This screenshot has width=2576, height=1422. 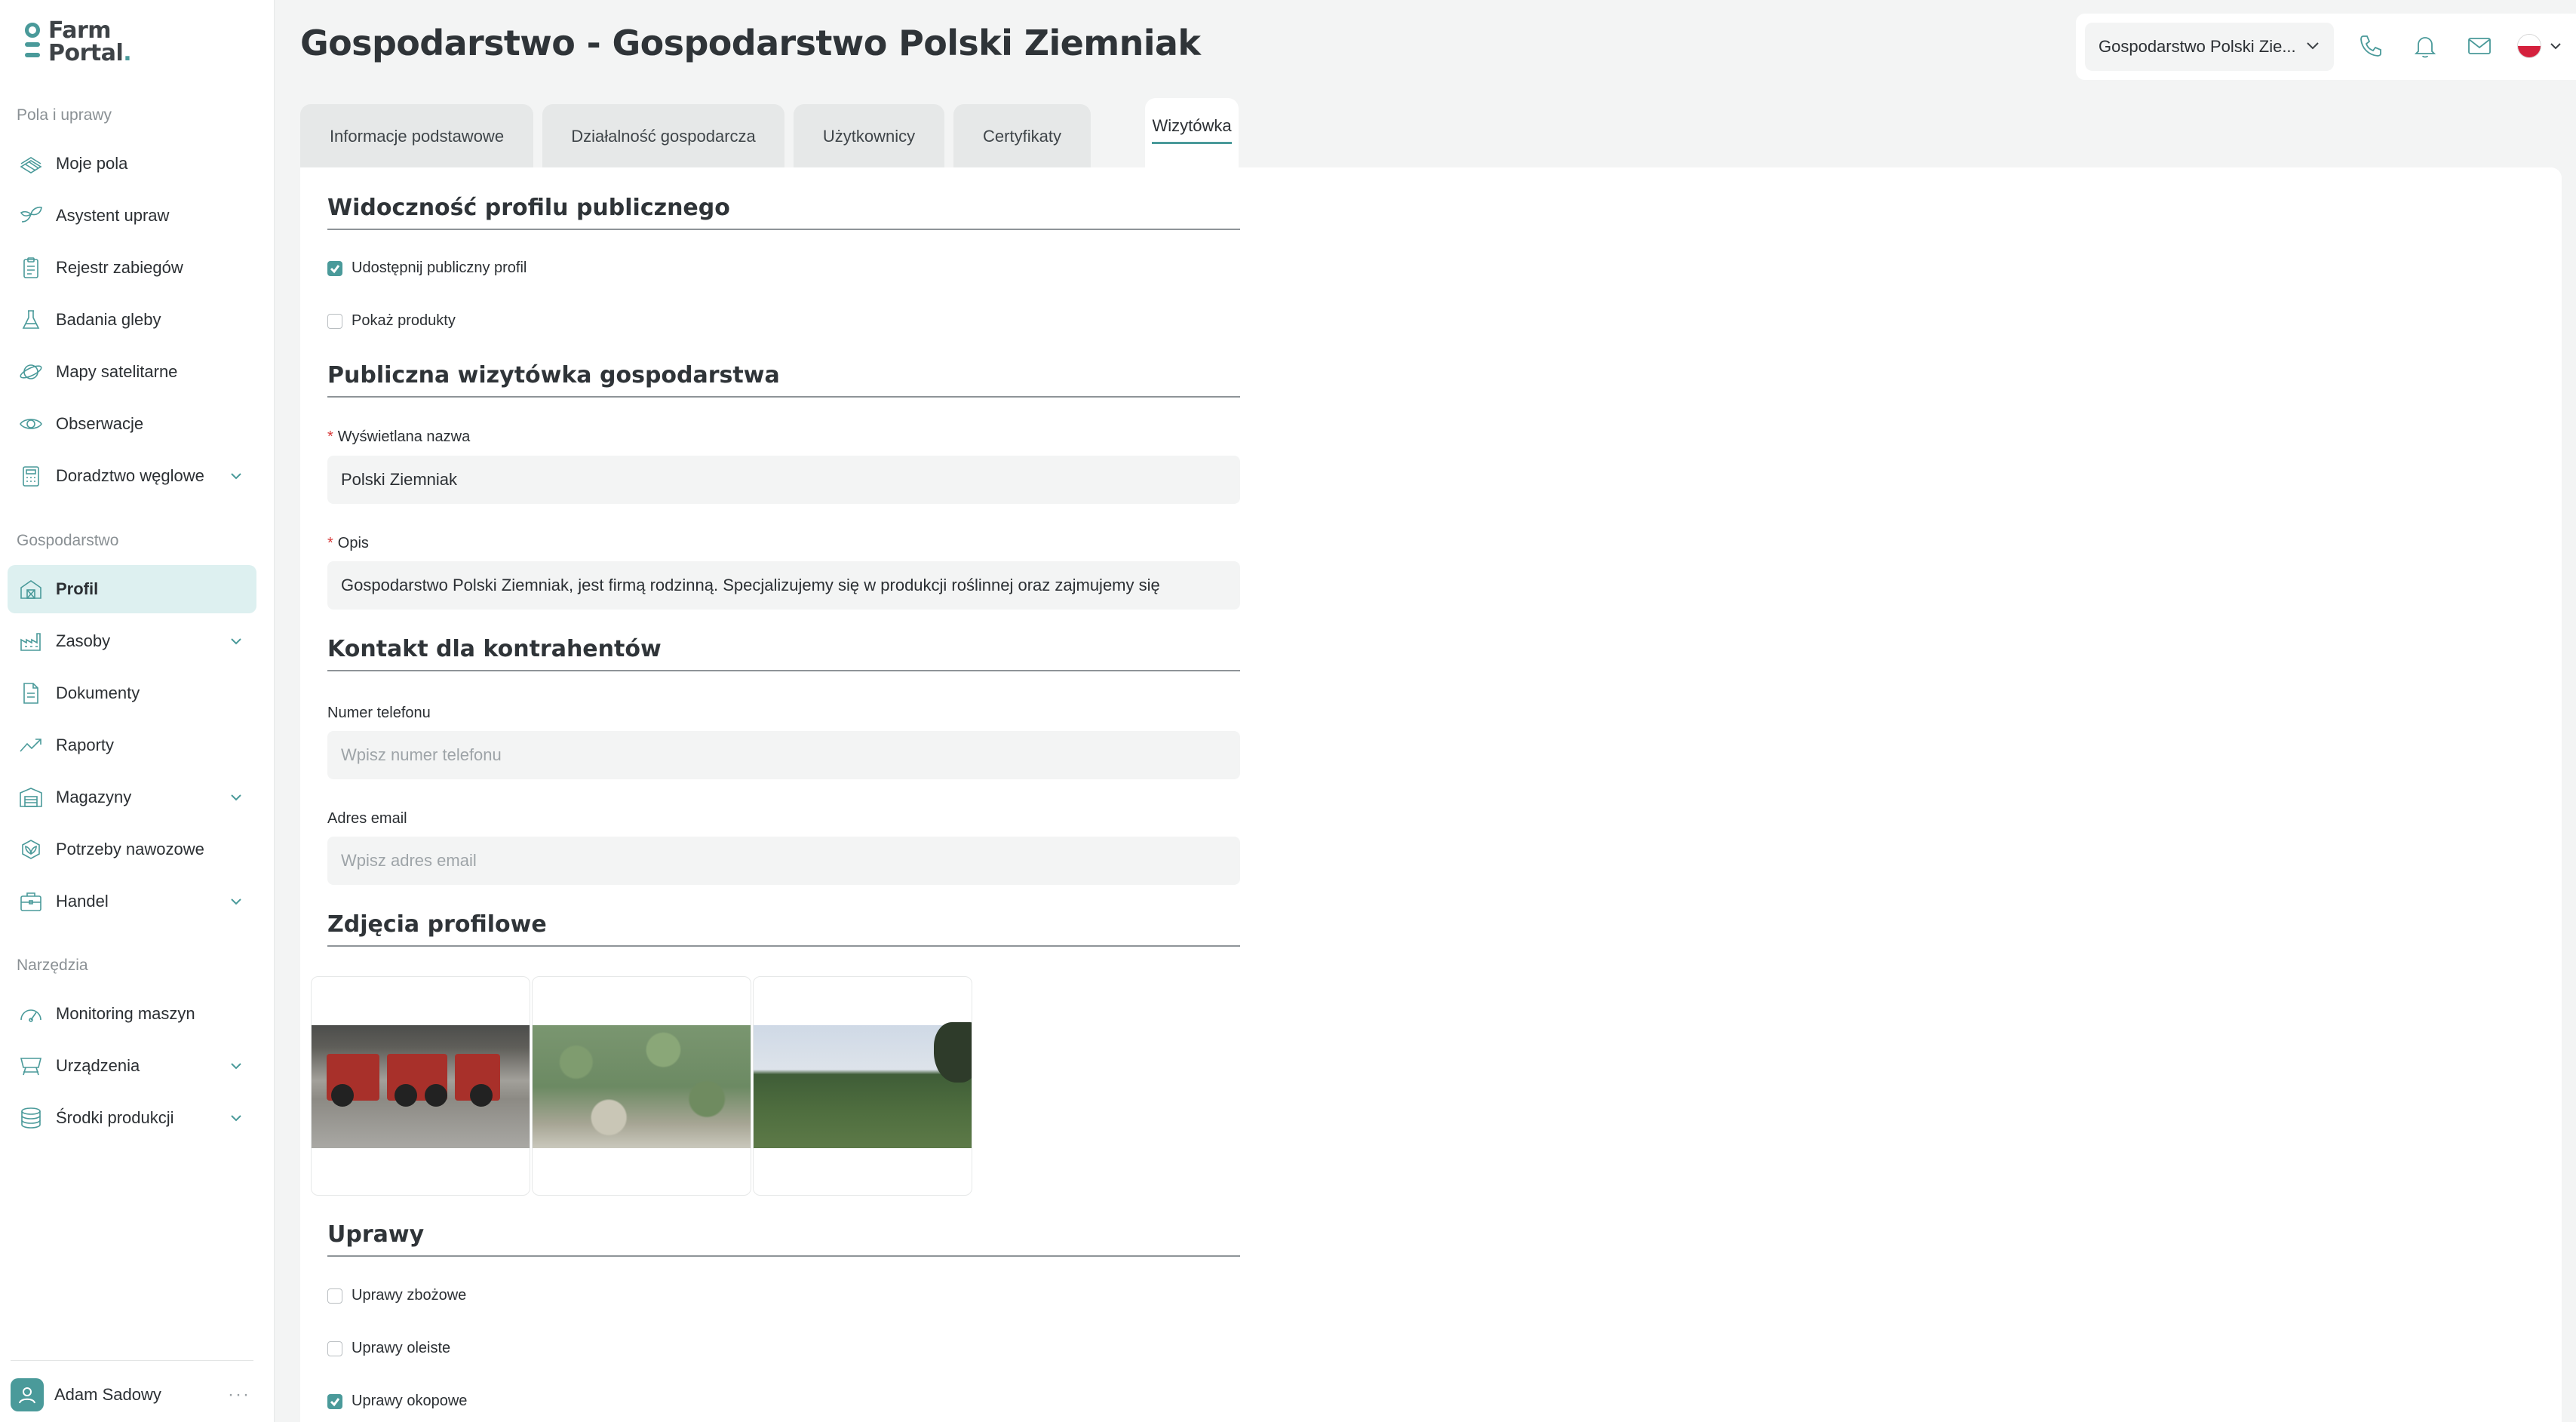 What do you see at coordinates (68, 540) in the screenshot?
I see `nav-section-title: Gospodarstwo` at bounding box center [68, 540].